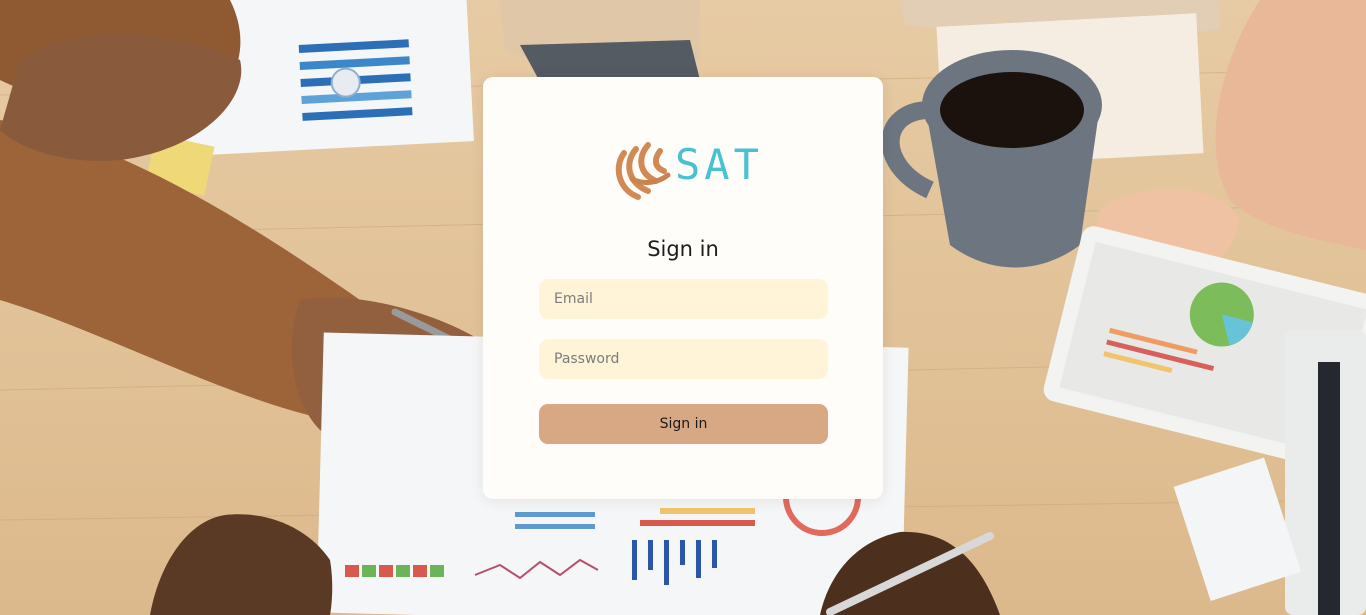  What do you see at coordinates (719, 164) in the screenshot?
I see `brand-name: SAT` at bounding box center [719, 164].